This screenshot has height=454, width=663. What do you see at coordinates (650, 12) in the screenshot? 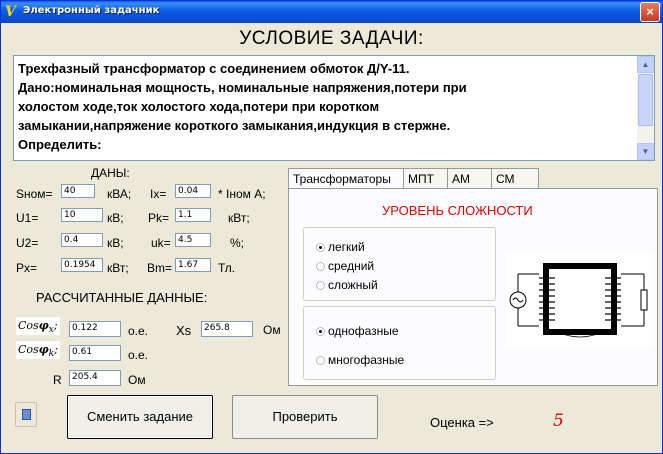
I see `close-button: ×` at bounding box center [650, 12].